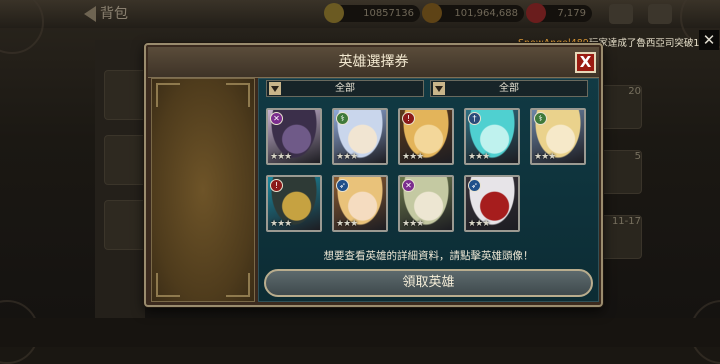 Image resolution: width=720 pixels, height=364 pixels. What do you see at coordinates (492, 136) in the screenshot?
I see `hero-portrait: † ★★★` at bounding box center [492, 136].